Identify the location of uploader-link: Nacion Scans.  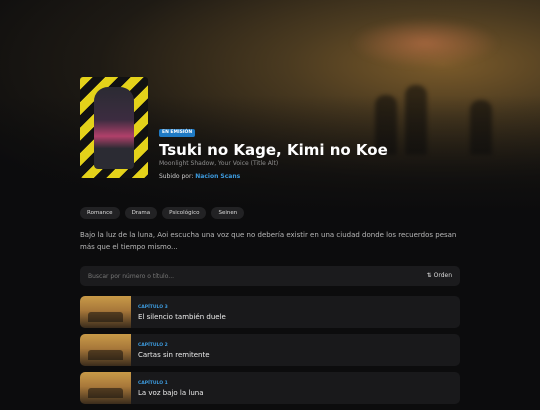
(217, 176).